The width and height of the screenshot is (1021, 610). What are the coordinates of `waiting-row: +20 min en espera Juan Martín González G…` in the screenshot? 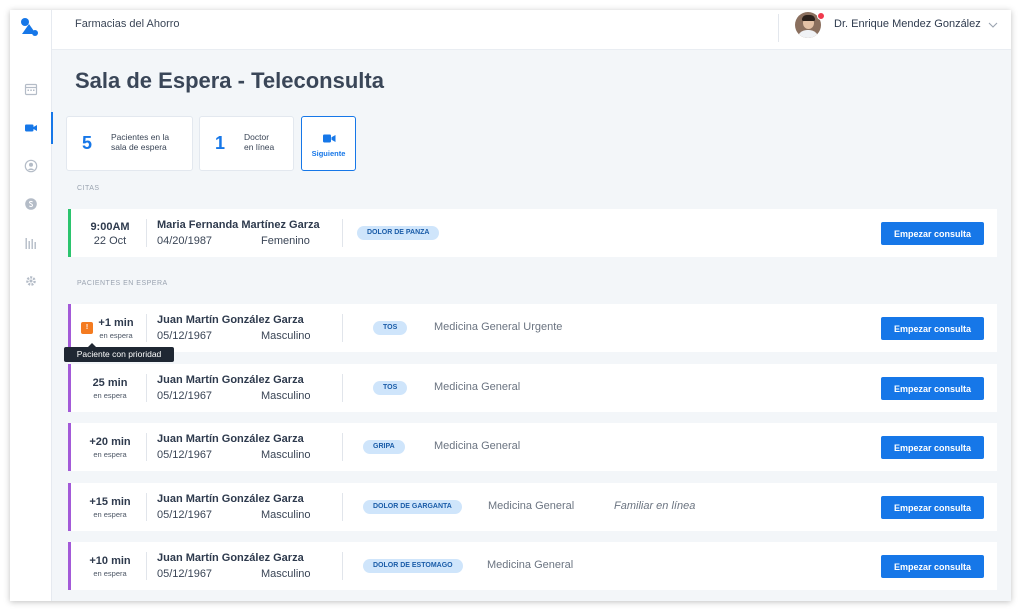 It's located at (532, 447).